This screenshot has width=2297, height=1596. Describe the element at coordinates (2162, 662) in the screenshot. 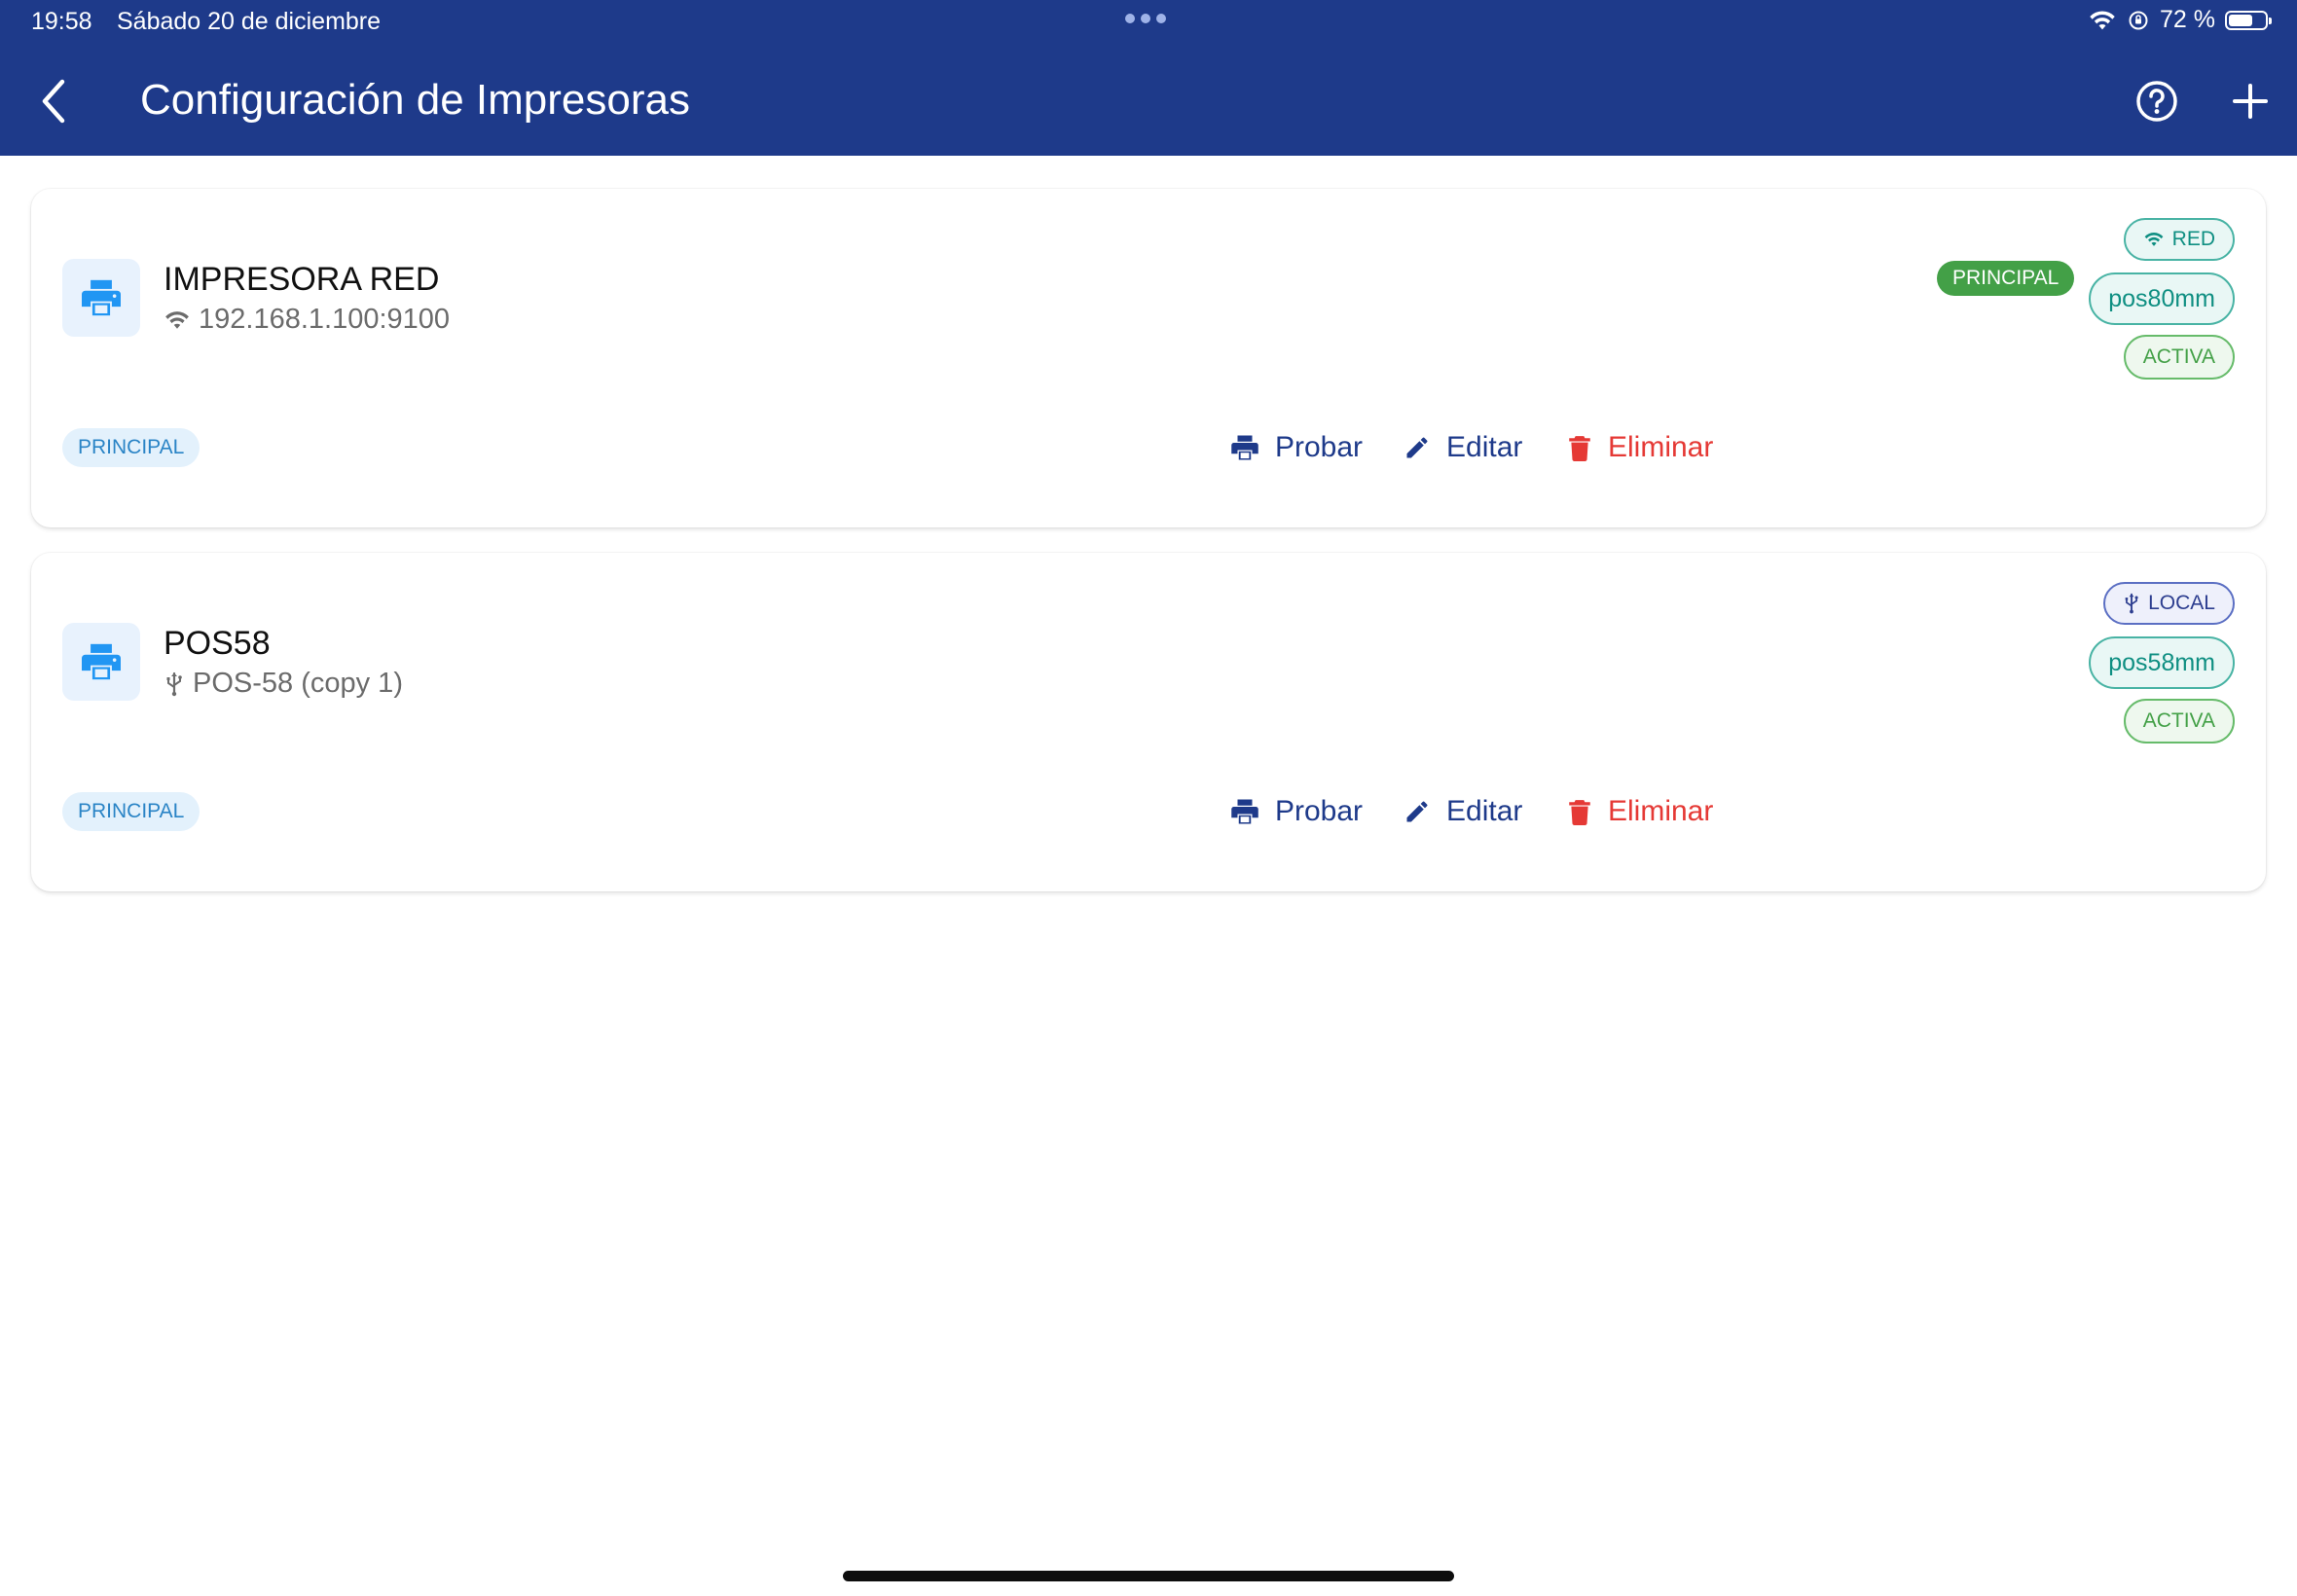

I see `paper-size-chip: pos58mm` at that location.